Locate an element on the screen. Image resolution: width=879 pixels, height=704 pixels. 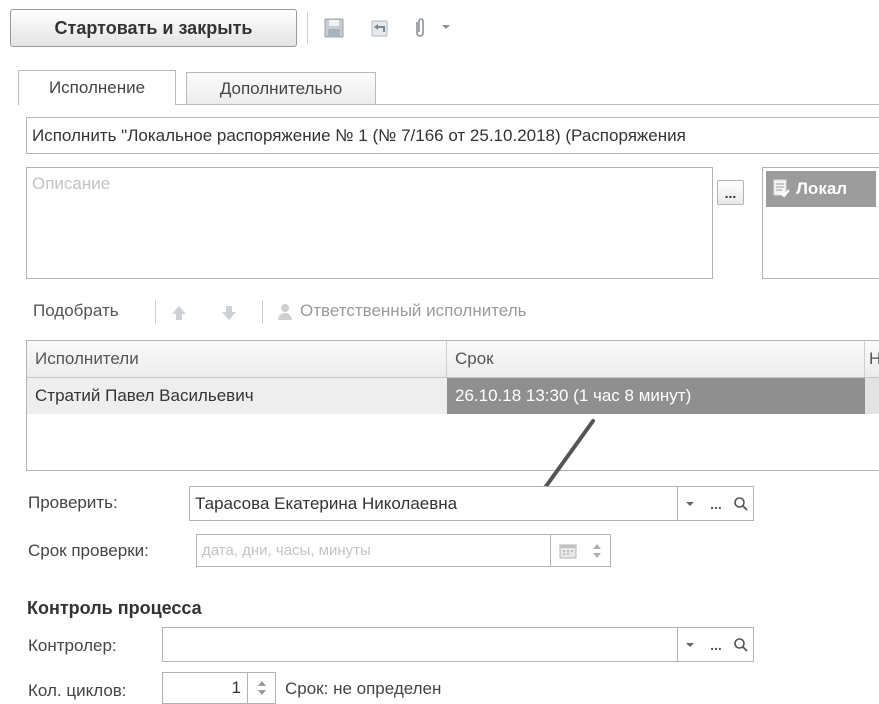
responsible-performer-button: Ответственный исполнитель is located at coordinates (413, 311).